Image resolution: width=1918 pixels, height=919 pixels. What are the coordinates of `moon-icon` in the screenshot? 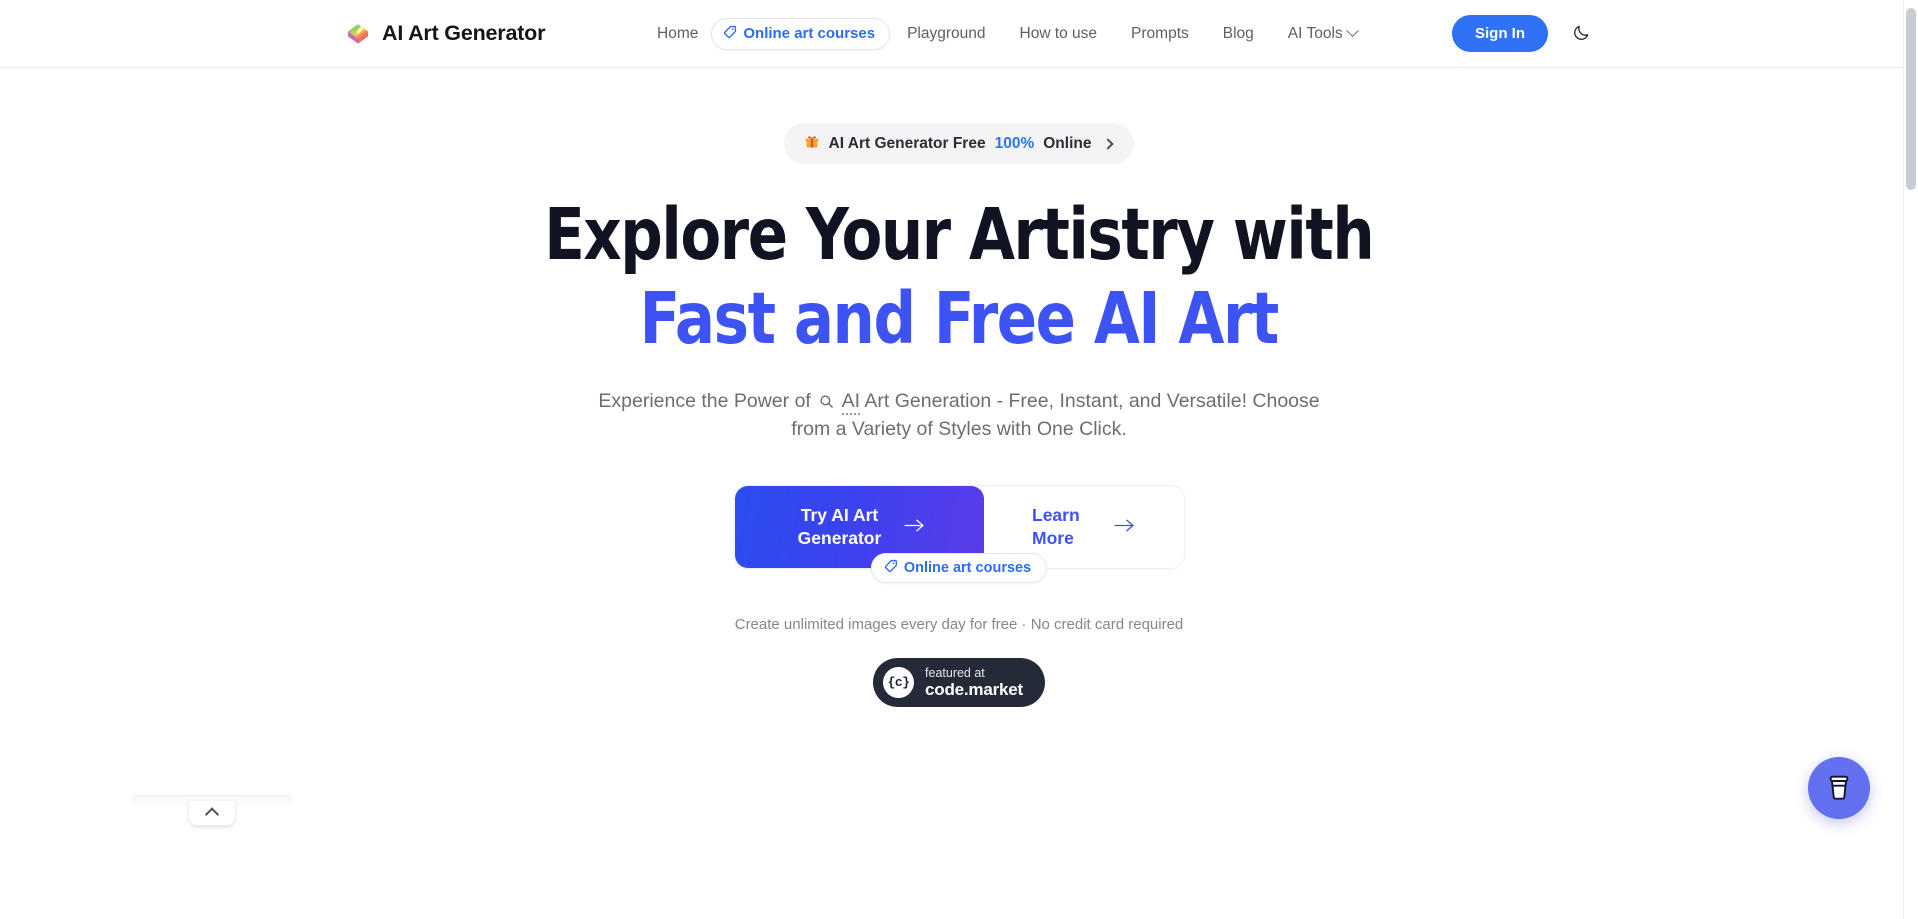 It's located at (1581, 34).